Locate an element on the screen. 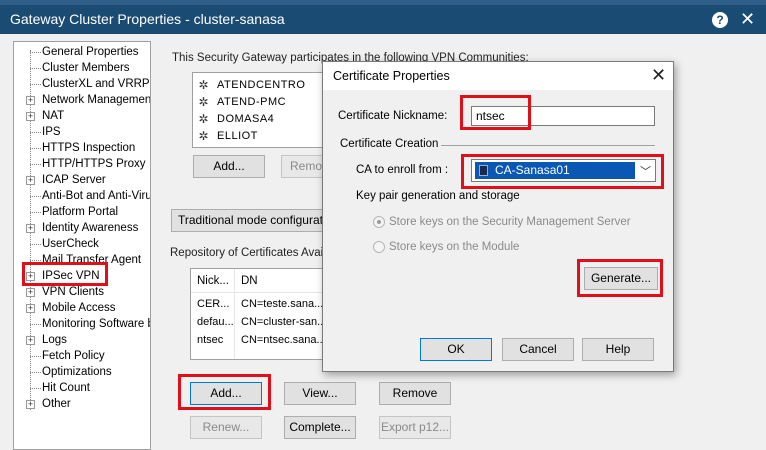 The height and width of the screenshot is (450, 766). tree-item-label: Platform Portal is located at coordinates (80, 212).